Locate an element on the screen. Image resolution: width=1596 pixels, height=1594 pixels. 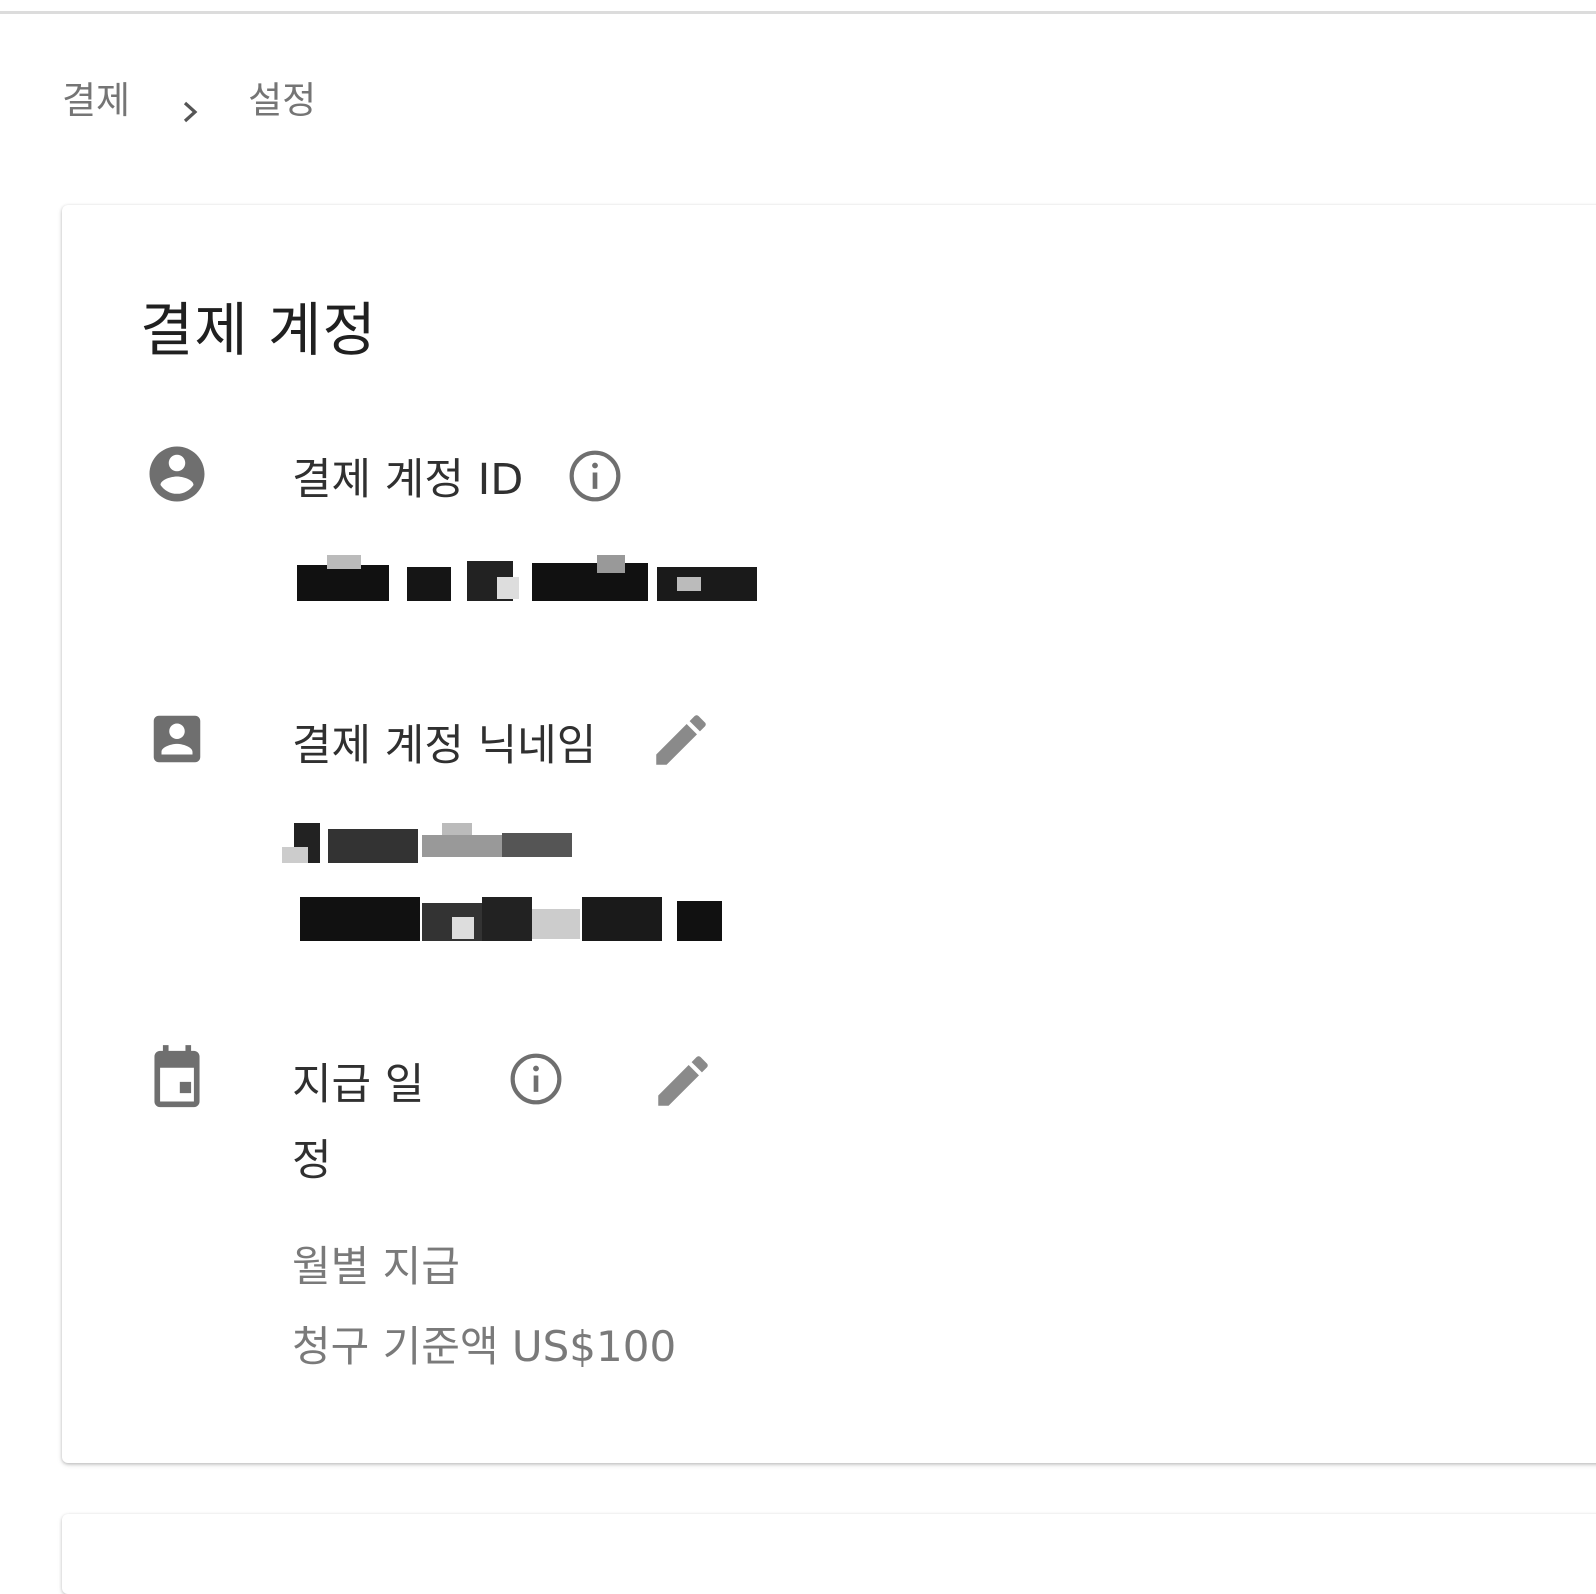
breadcrumb-item-billing: 결제 is located at coordinates (96, 97).